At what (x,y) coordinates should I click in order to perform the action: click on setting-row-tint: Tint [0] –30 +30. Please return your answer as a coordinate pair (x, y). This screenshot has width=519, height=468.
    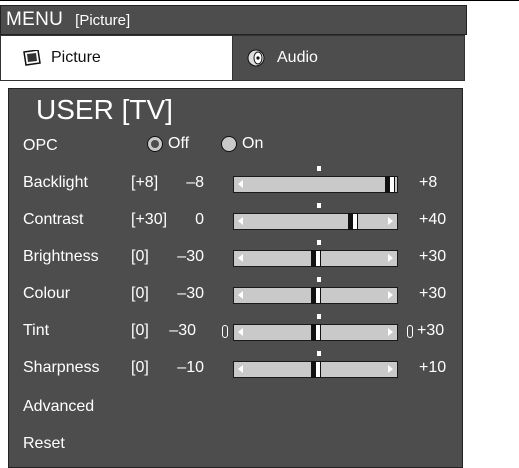
    Looking at the image, I should click on (236, 330).